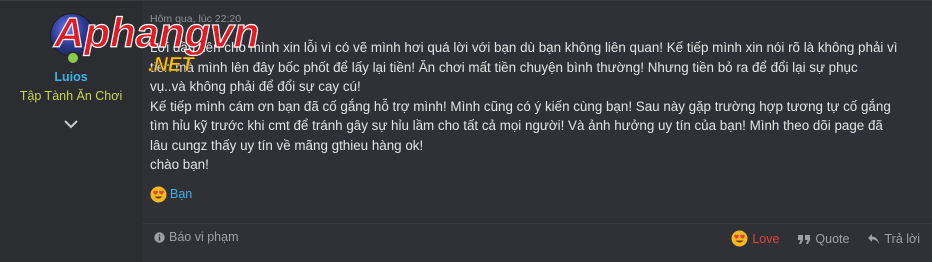 This screenshot has width=932, height=262. I want to click on watermark-brand-text: Aphangvn, so click(156, 32).